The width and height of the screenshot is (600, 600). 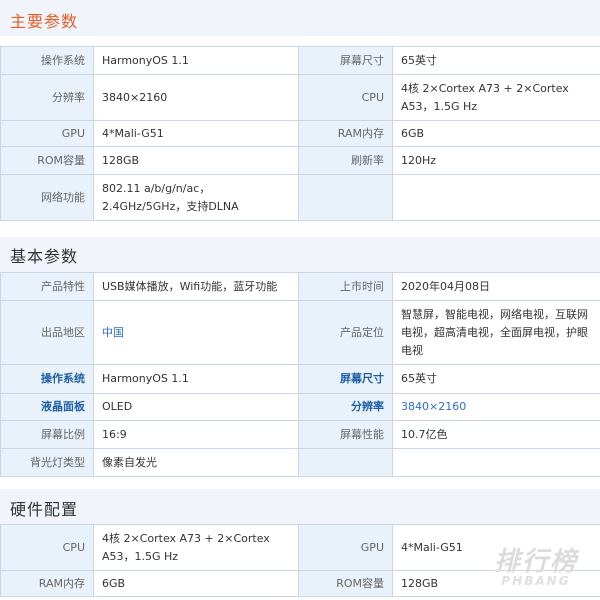 I want to click on watermark-logo: 排行榜 PHBANG, so click(x=536, y=564).